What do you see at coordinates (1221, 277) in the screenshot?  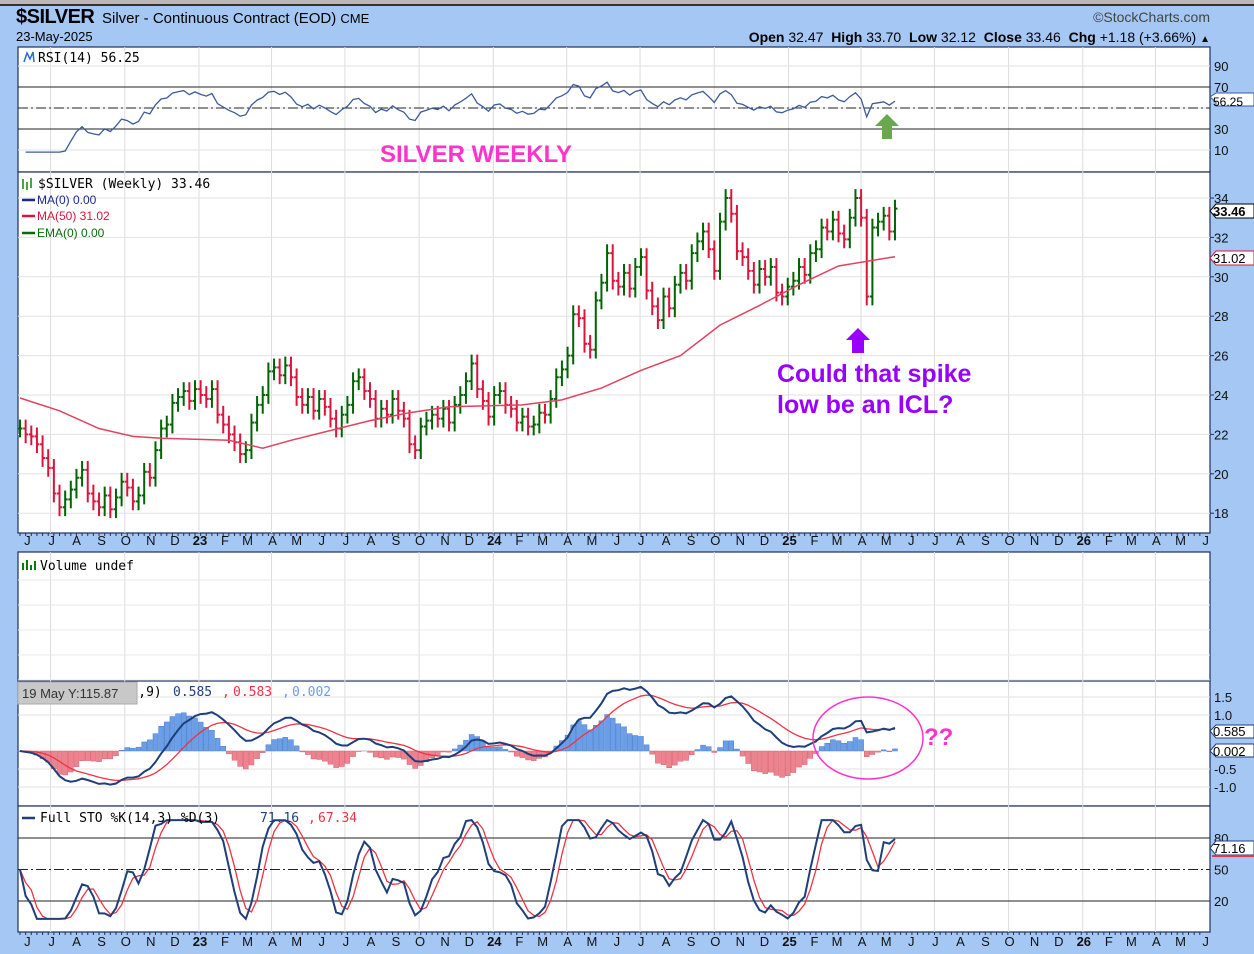 I see `price-tick-label: 30` at bounding box center [1221, 277].